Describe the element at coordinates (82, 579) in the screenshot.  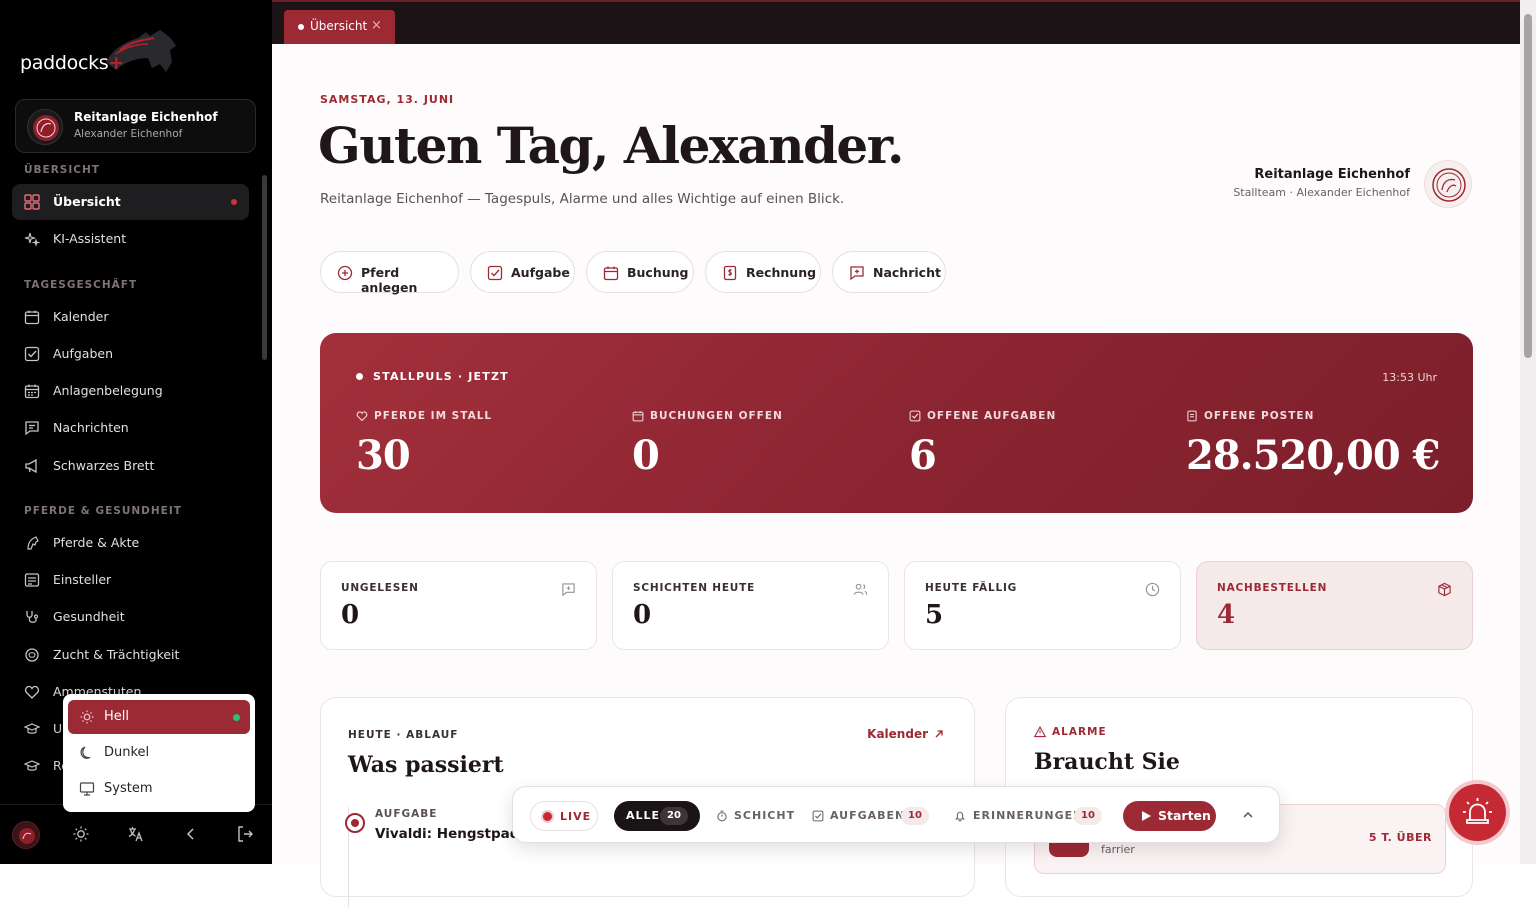
I see `sidebar-item-label: Einsteller` at that location.